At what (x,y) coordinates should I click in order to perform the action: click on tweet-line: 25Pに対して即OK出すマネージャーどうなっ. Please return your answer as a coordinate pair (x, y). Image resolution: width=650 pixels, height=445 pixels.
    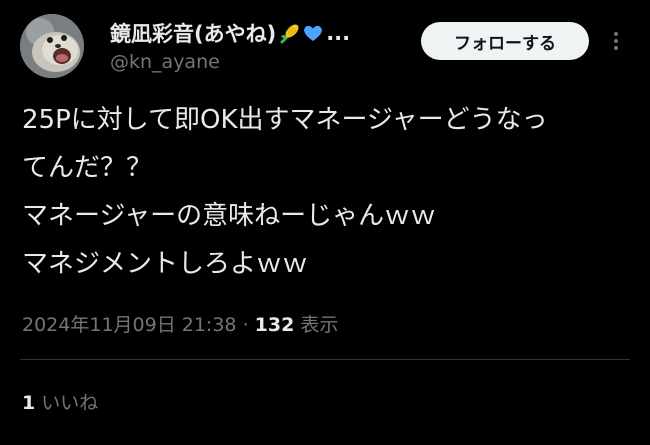
    Looking at the image, I should click on (285, 120).